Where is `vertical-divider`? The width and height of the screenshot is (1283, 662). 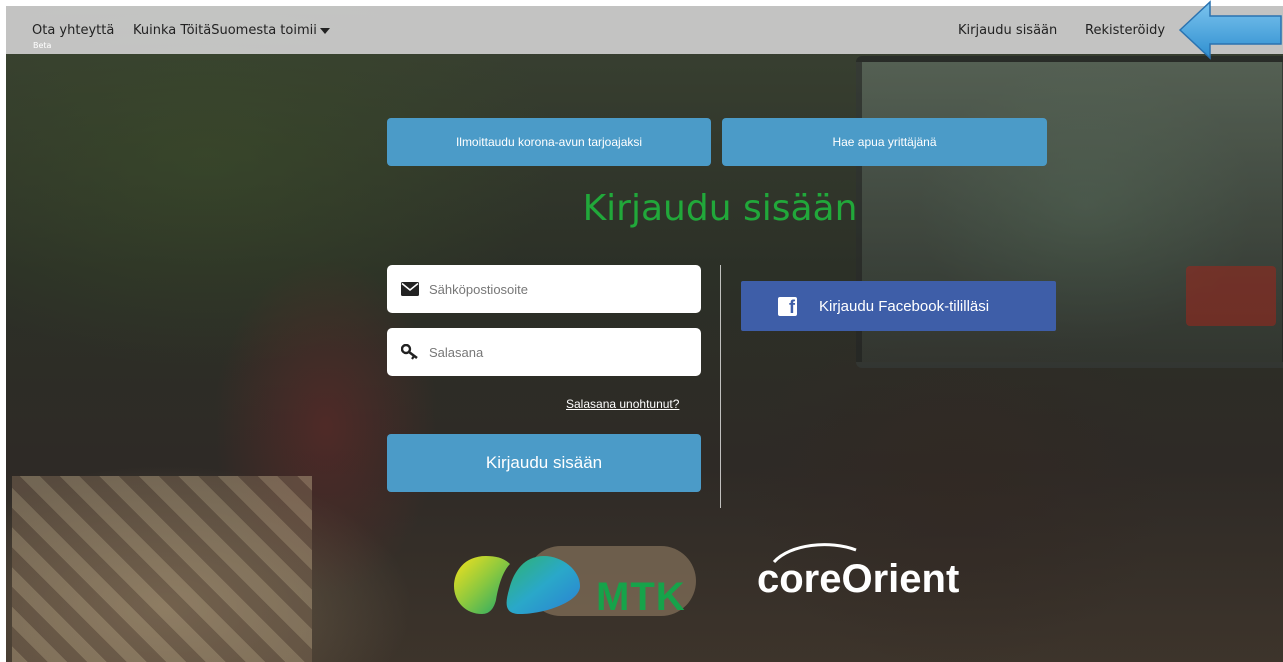 vertical-divider is located at coordinates (720, 386).